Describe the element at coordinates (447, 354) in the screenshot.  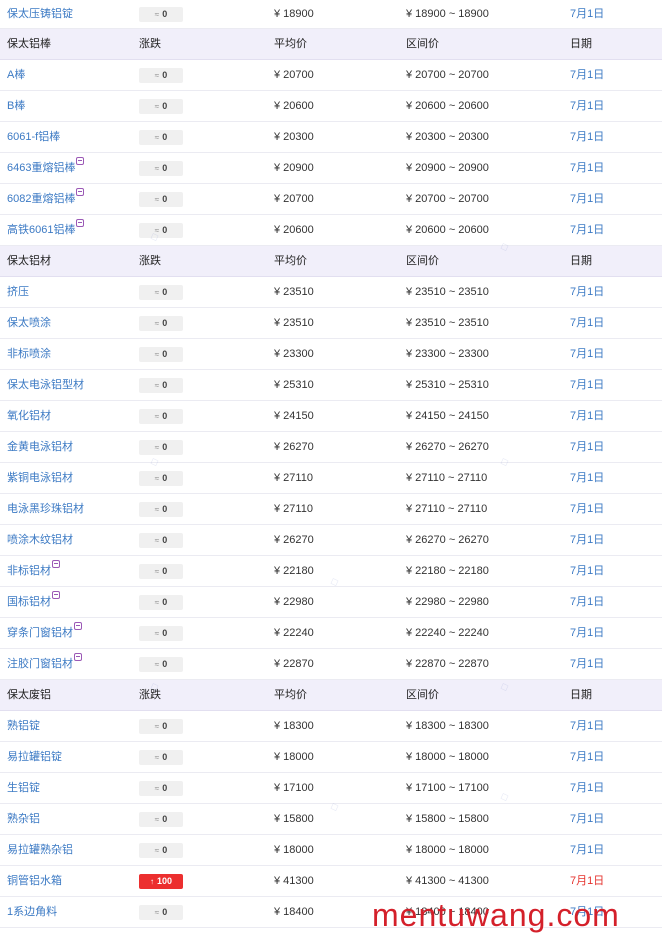
I see `range-price: ¥ 23300 ~ 23300` at that location.